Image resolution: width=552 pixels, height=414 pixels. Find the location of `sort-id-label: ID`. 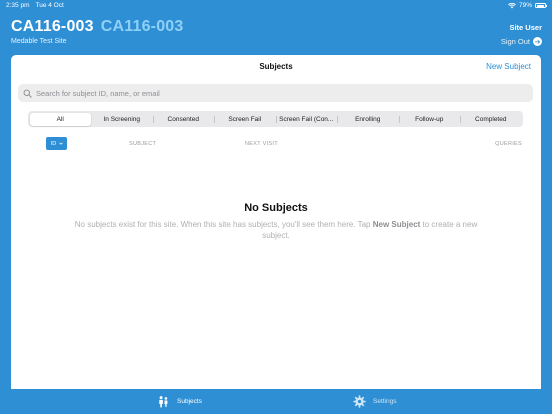

sort-id-label: ID is located at coordinates (53, 143).